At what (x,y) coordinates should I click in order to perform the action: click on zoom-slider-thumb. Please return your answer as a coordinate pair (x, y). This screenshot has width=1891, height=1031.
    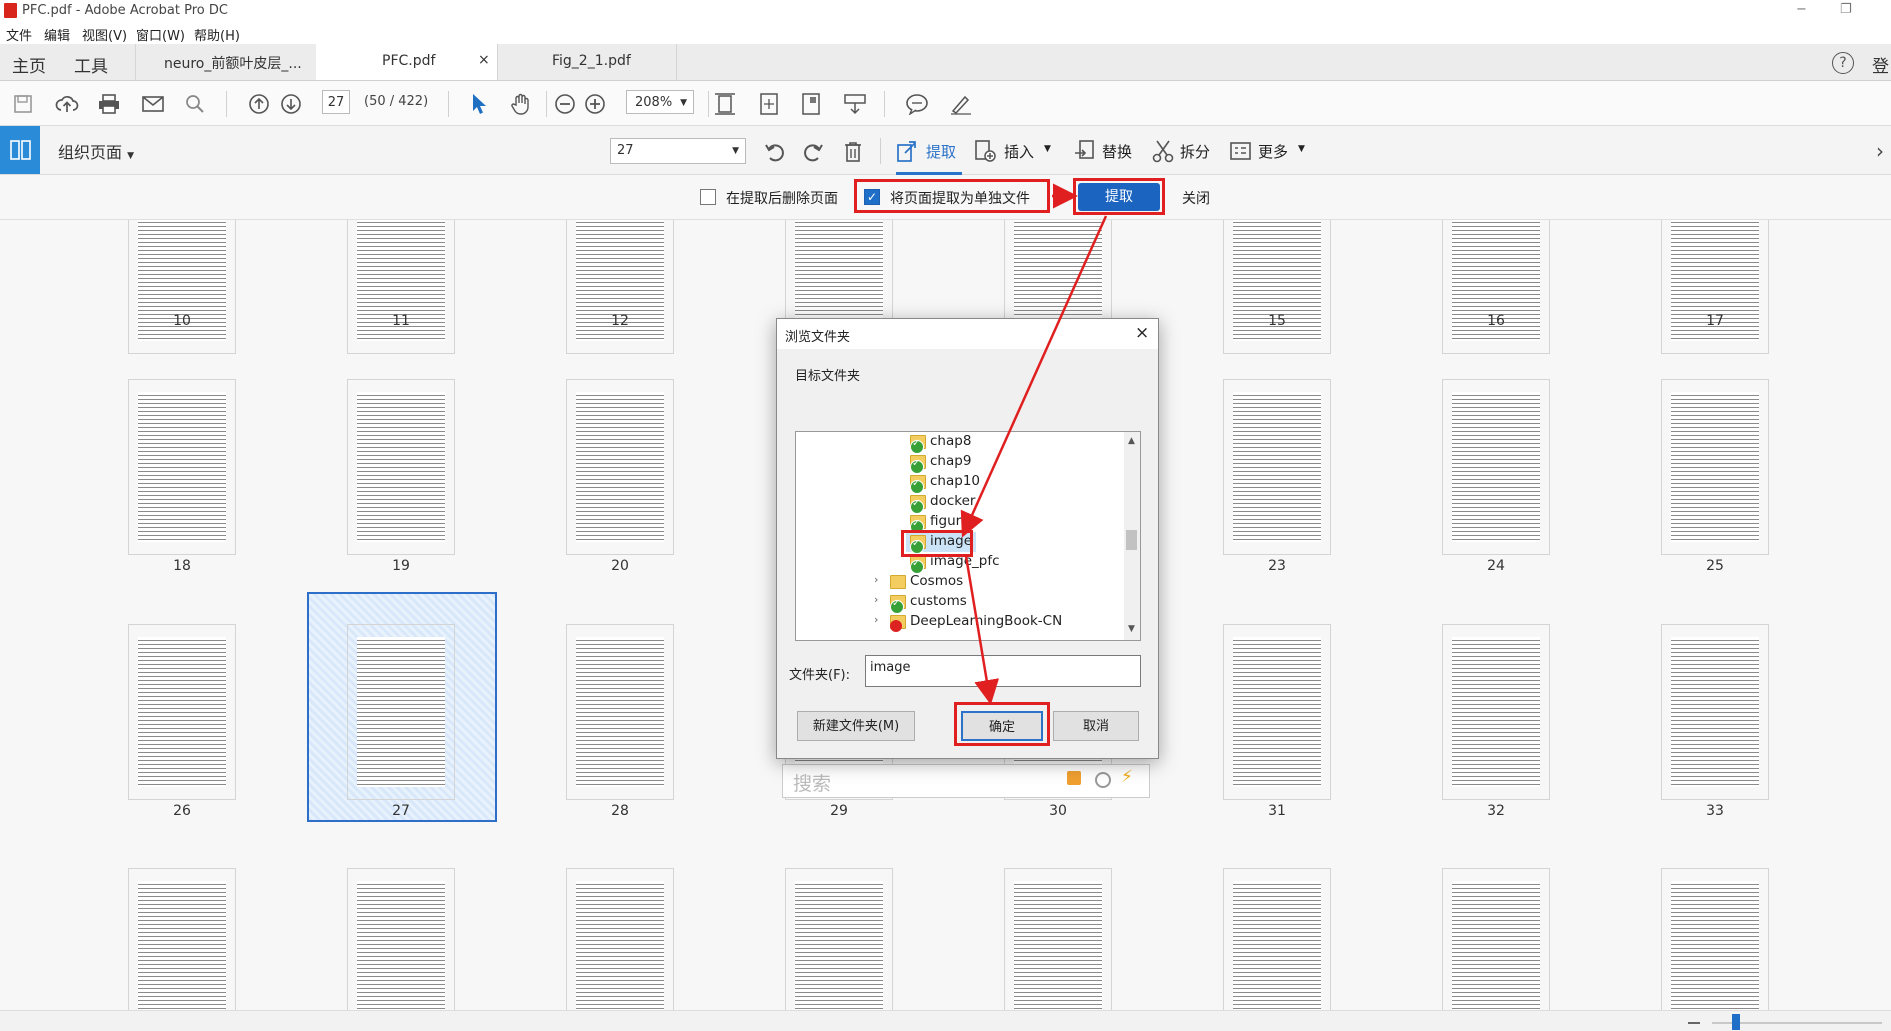
    Looking at the image, I should click on (1736, 1022).